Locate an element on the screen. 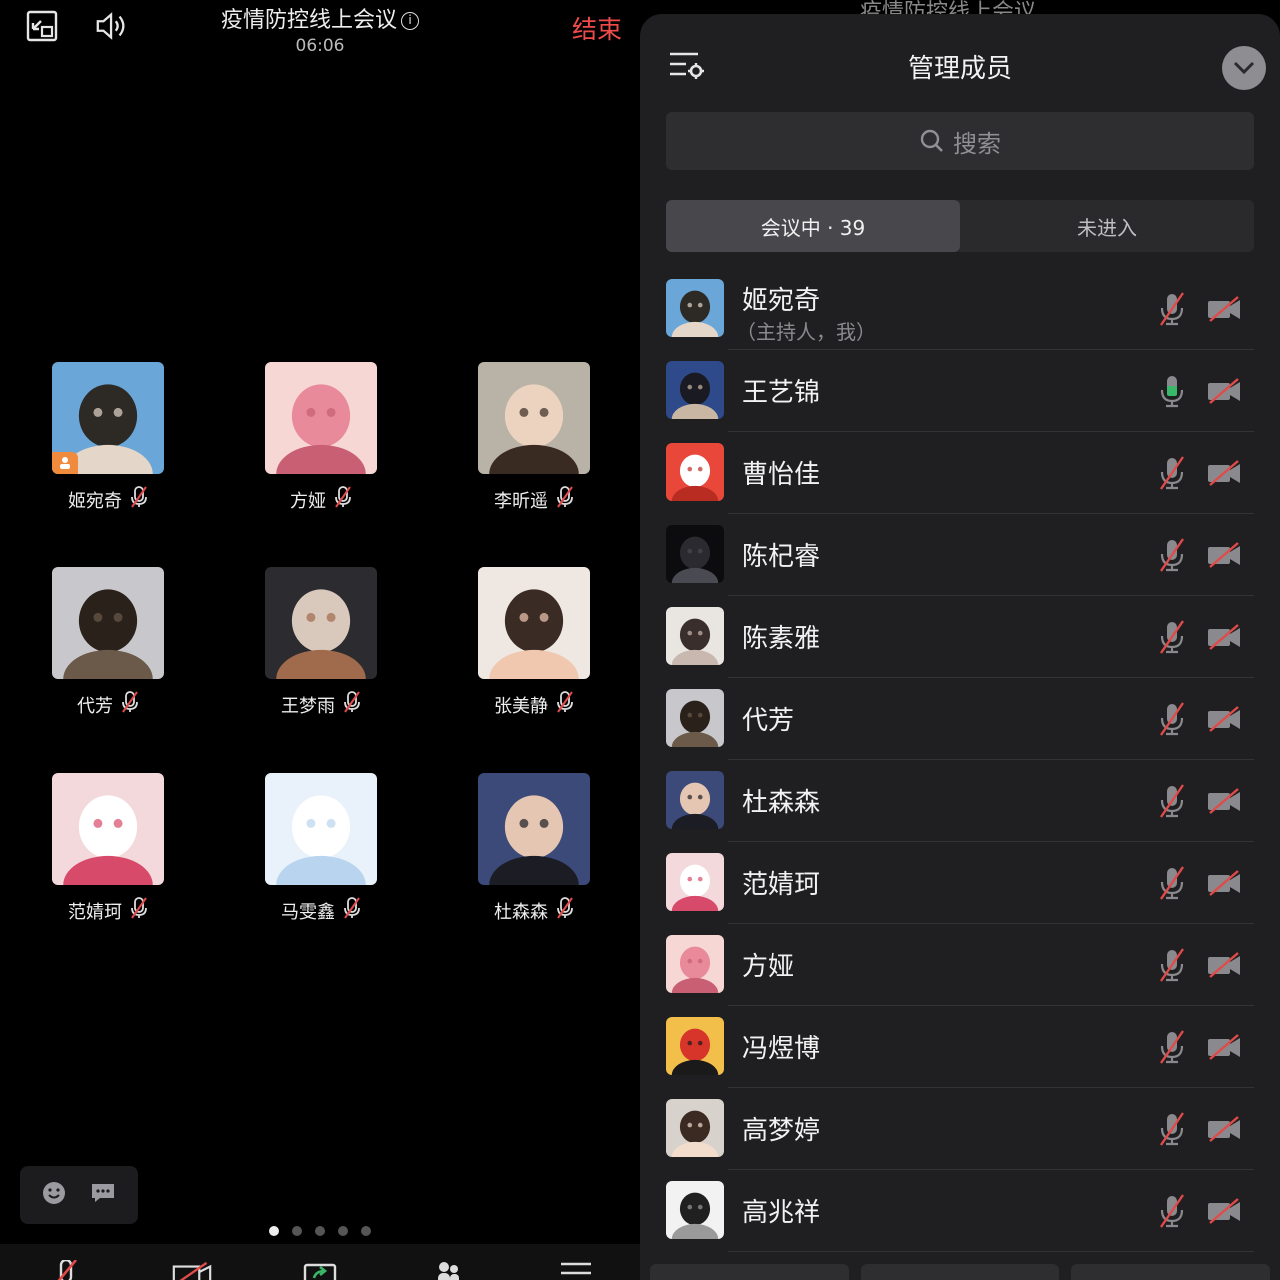  member-row: 冯煜博 is located at coordinates (960, 1047).